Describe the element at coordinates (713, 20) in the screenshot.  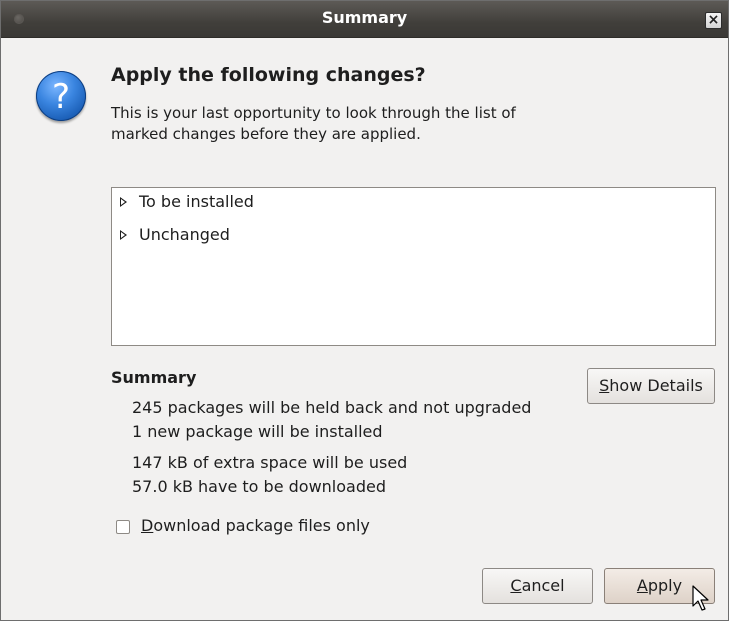
I see `close-icon: ×` at that location.